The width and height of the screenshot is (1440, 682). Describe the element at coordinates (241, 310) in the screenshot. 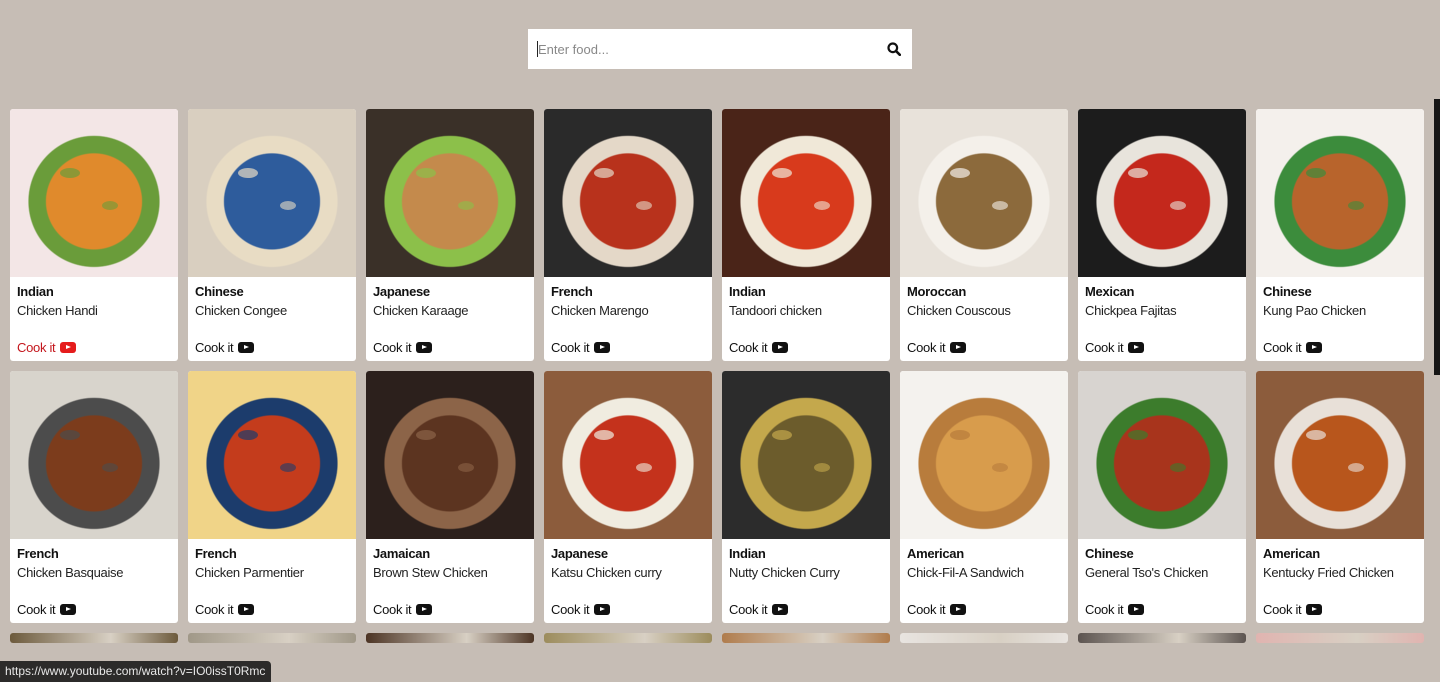

I see `recipe-name: Chicken Congee` at that location.